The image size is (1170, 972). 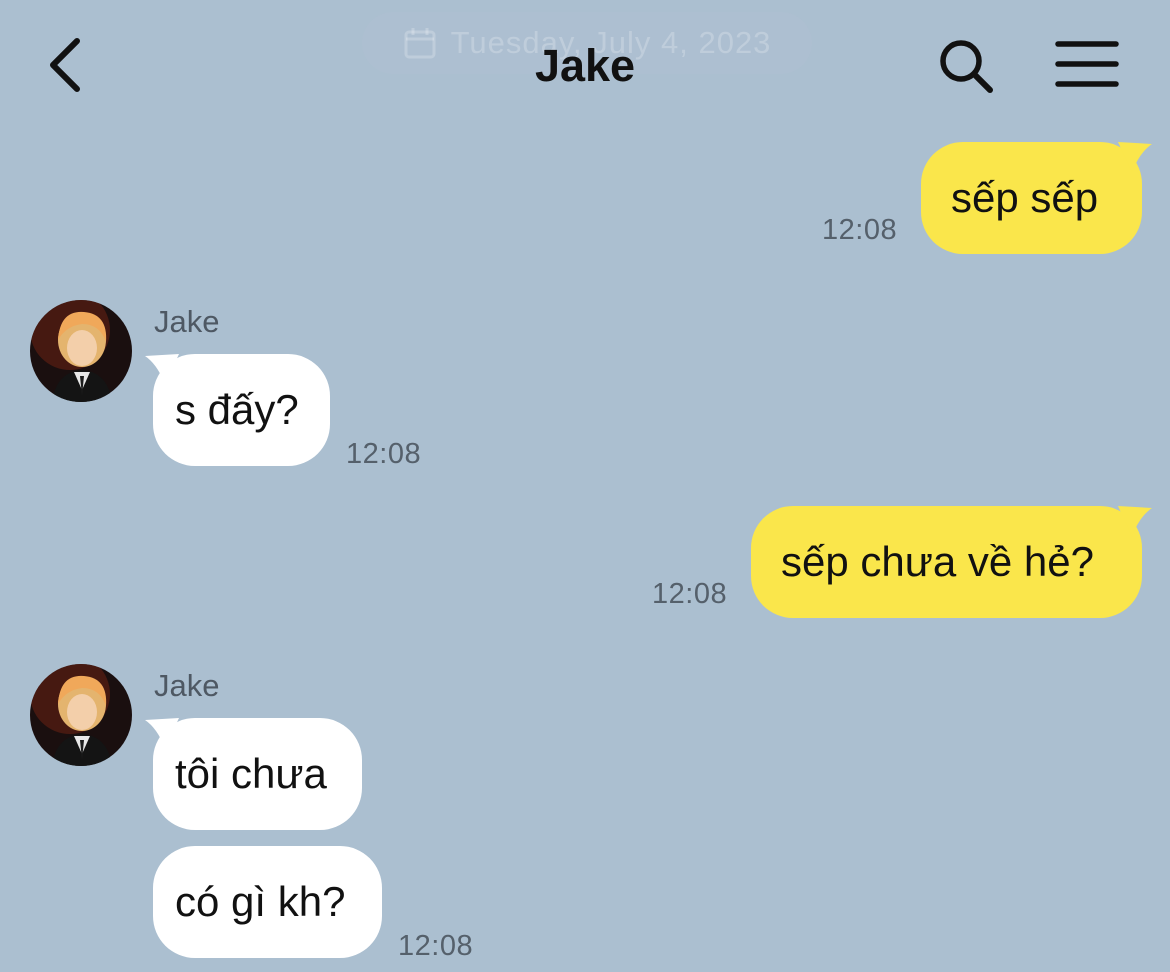 What do you see at coordinates (260, 901) in the screenshot?
I see `message-text: có gì kh?` at bounding box center [260, 901].